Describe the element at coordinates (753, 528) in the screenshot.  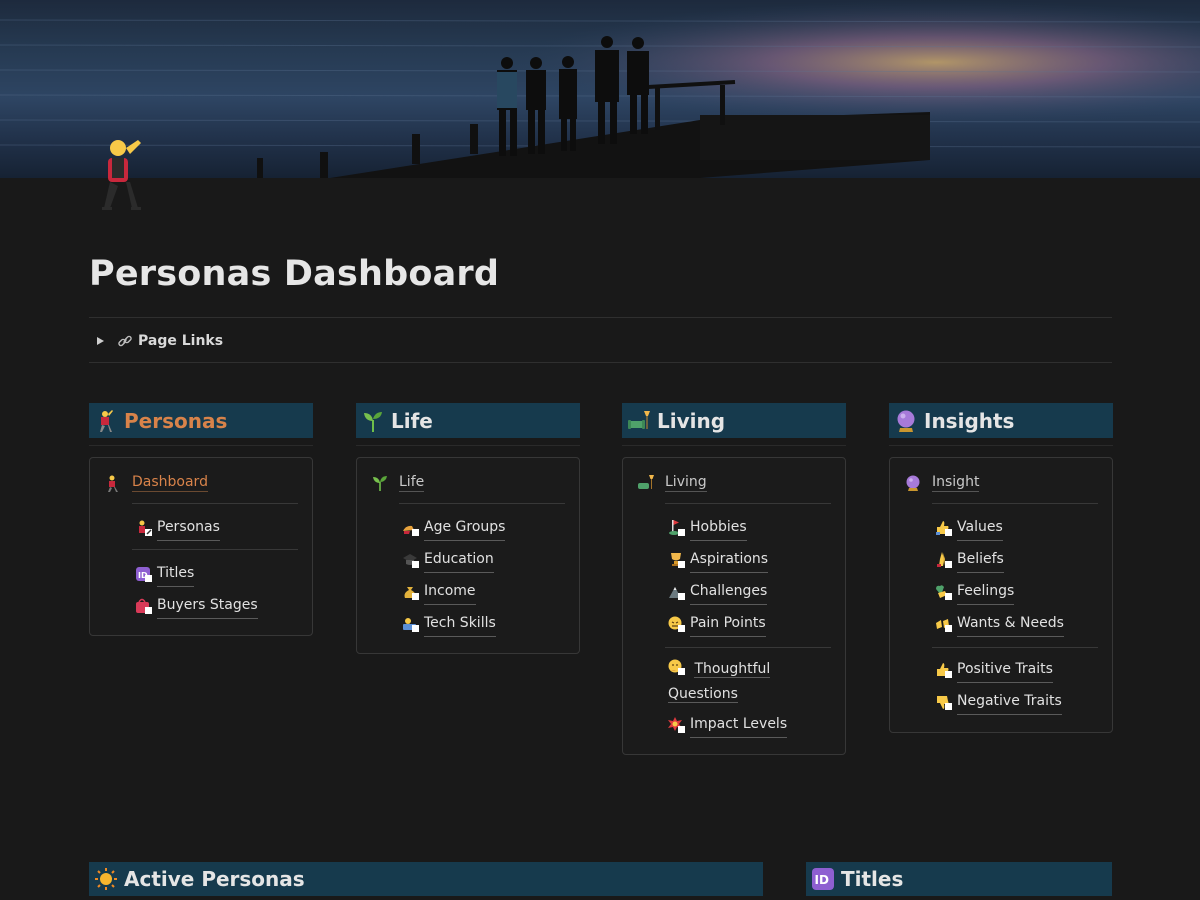
I see `hobbies-link: Hobbies` at that location.